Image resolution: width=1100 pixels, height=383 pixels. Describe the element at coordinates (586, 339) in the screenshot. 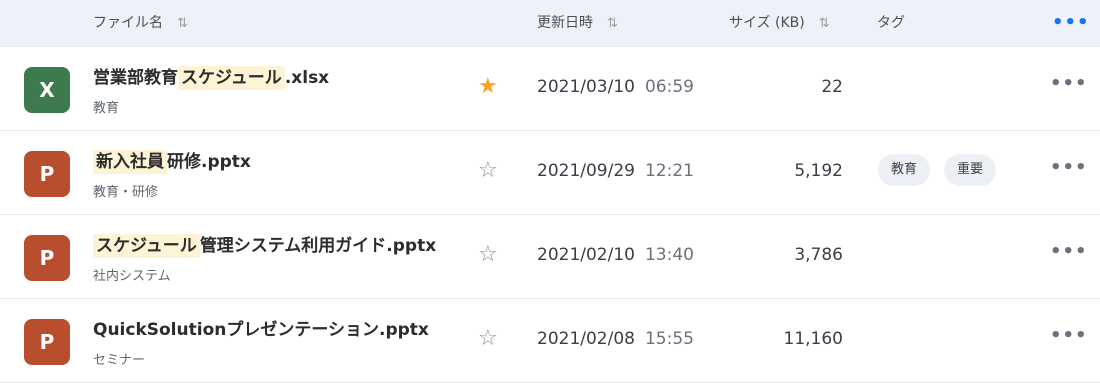

I see `updated-date: 2021/02/08` at that location.